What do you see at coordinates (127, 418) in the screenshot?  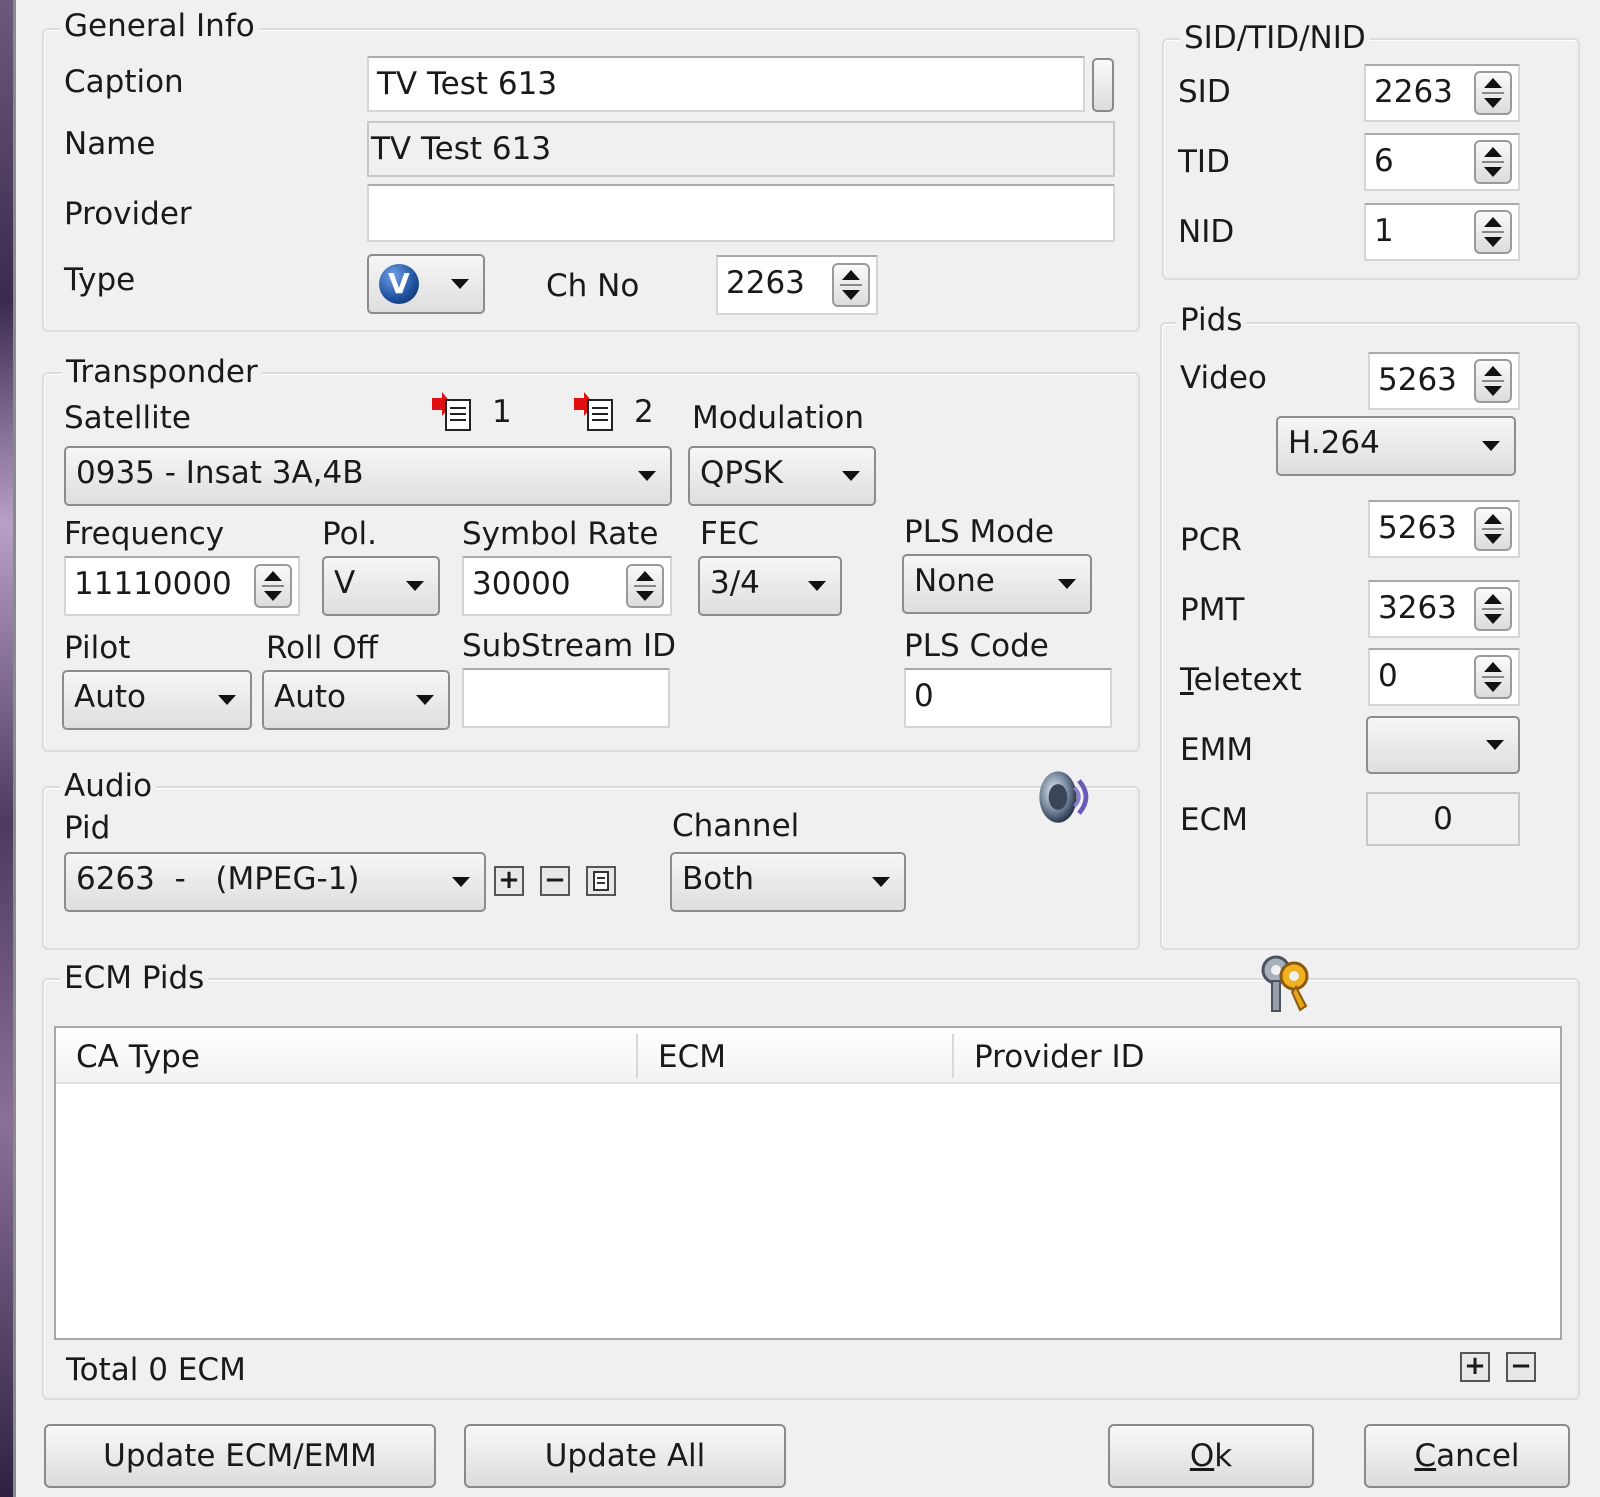 I see `satellite-label: Satellite` at bounding box center [127, 418].